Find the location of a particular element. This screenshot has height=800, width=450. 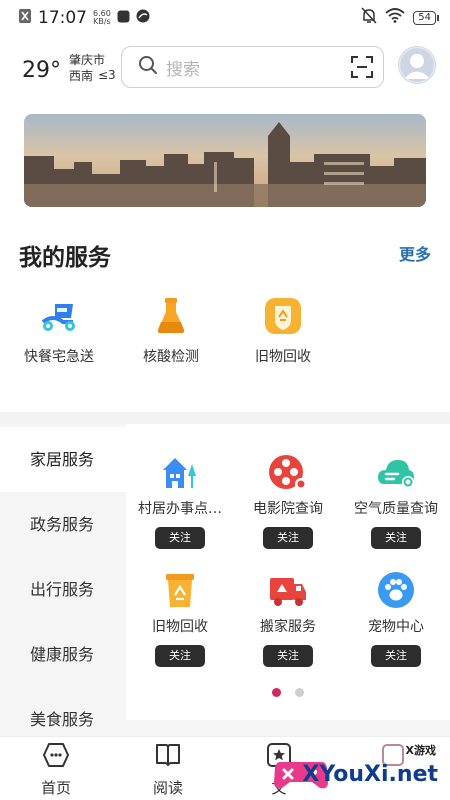

recycle-badge-icon is located at coordinates (283, 316).